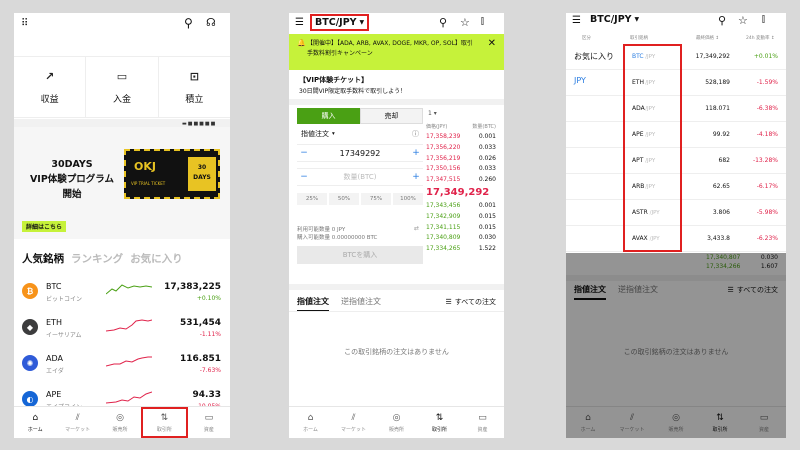 The image size is (800, 450). What do you see at coordinates (122, 365) in the screenshot?
I see `list-item: ✺ ADA エイダ 116.851 -7.63%` at bounding box center [122, 365].